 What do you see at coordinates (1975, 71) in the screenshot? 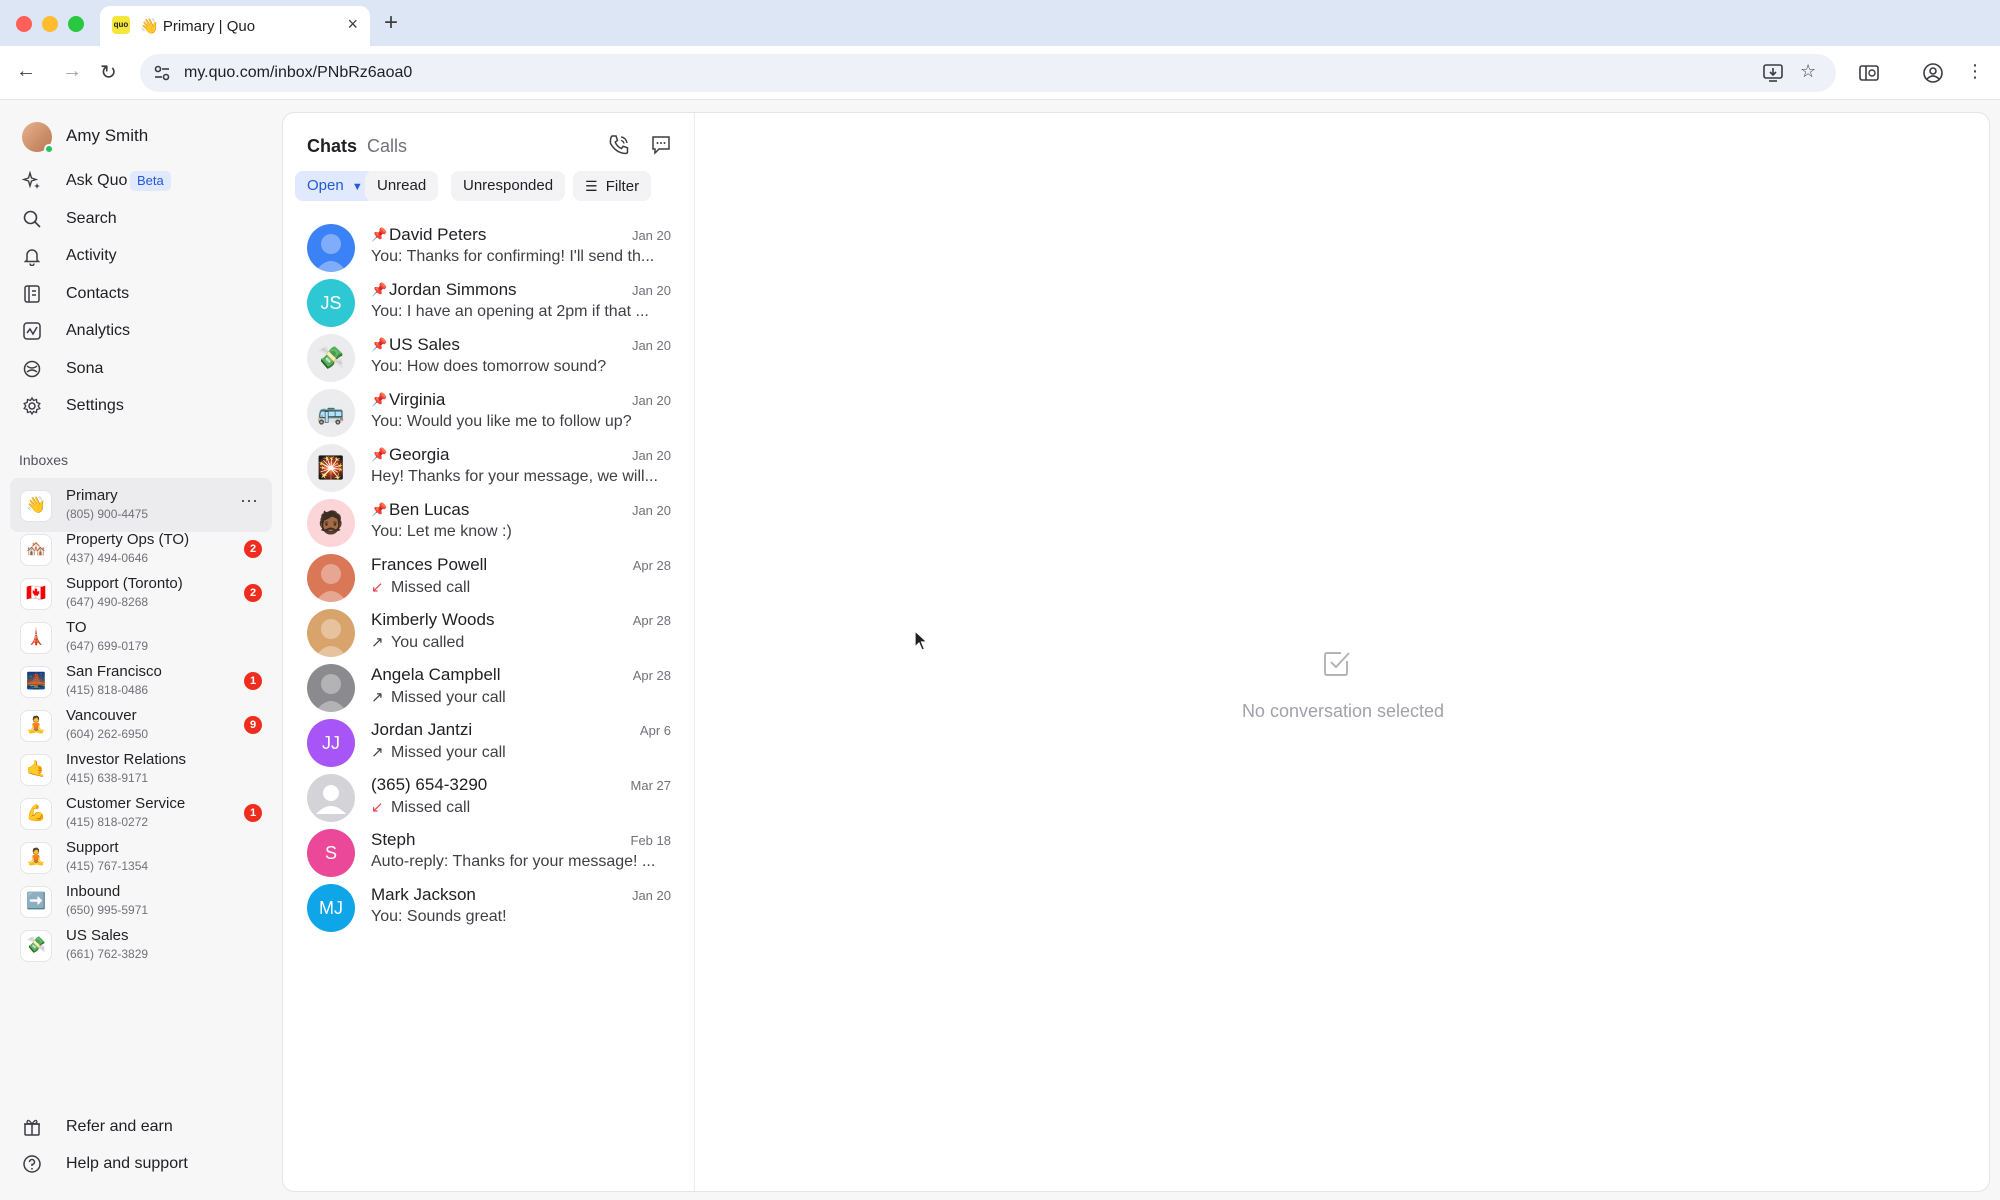
I see `browser-menu-icon: ⋮` at bounding box center [1975, 71].